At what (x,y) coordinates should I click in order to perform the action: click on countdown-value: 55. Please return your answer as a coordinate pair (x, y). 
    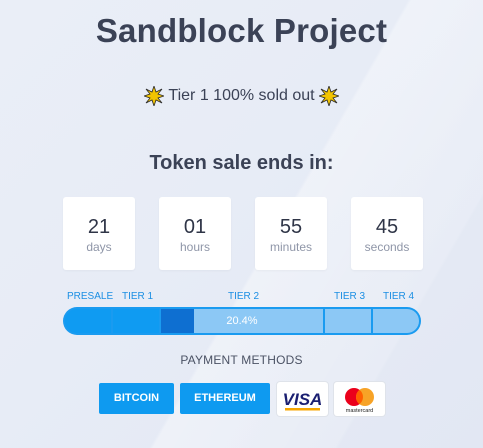
    Looking at the image, I should click on (291, 227).